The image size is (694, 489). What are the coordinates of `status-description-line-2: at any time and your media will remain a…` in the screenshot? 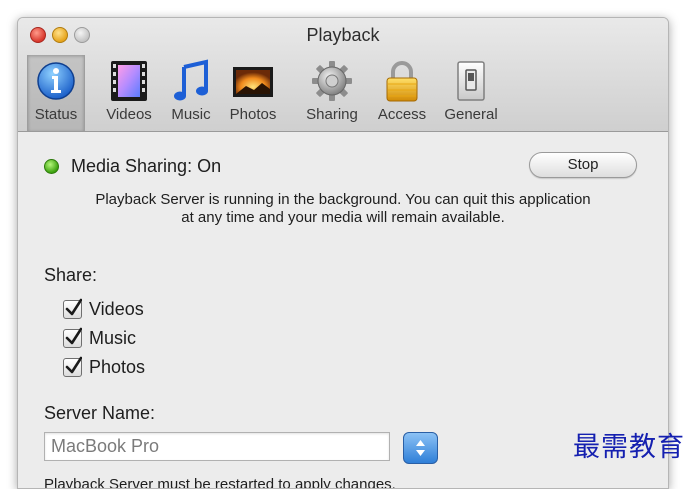 It's located at (343, 217).